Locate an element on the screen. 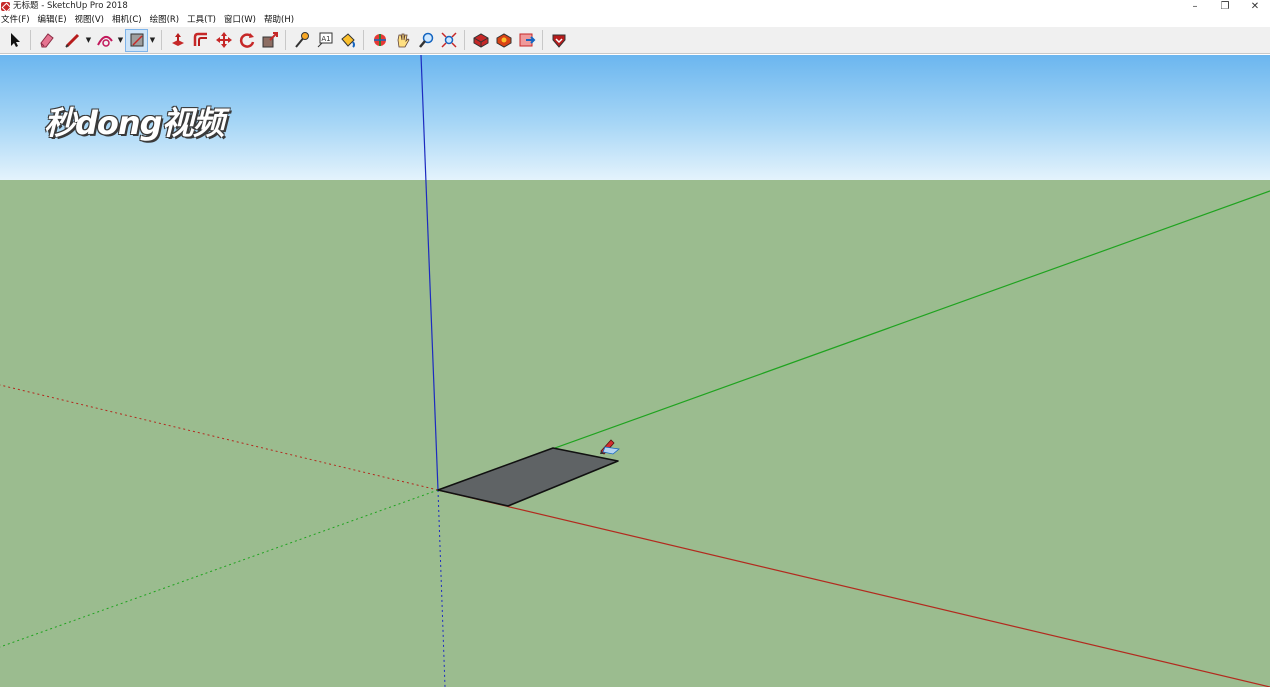 The width and height of the screenshot is (1270, 687). menu-tools: 工具(T) is located at coordinates (201, 20).